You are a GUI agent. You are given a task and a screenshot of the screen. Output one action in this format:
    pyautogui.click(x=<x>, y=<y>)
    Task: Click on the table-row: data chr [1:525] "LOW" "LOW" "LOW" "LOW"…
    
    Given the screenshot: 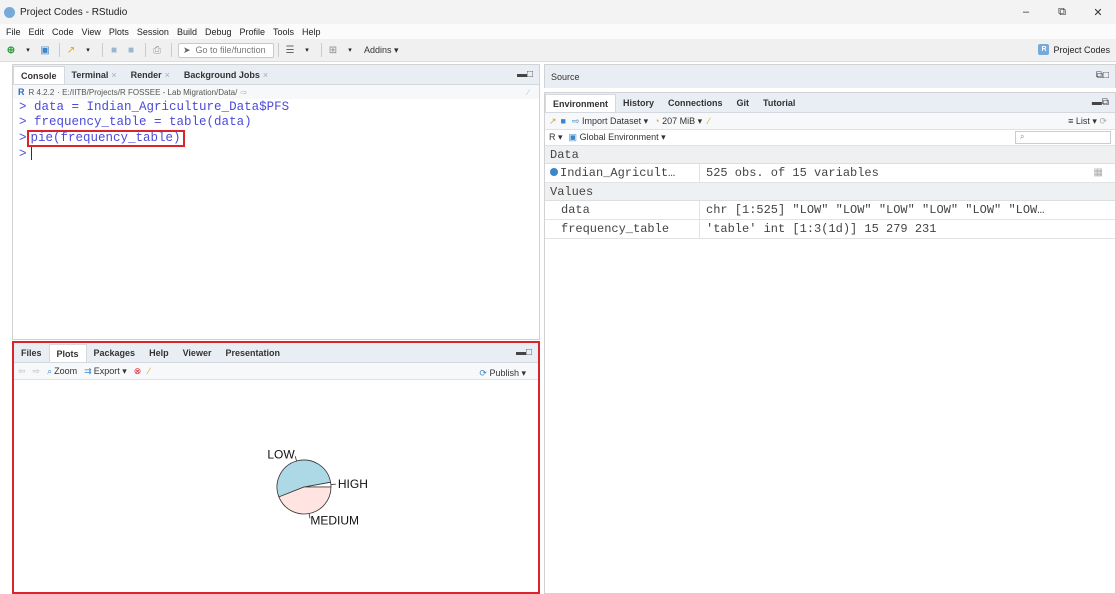 What is the action you would take?
    pyautogui.click(x=830, y=210)
    